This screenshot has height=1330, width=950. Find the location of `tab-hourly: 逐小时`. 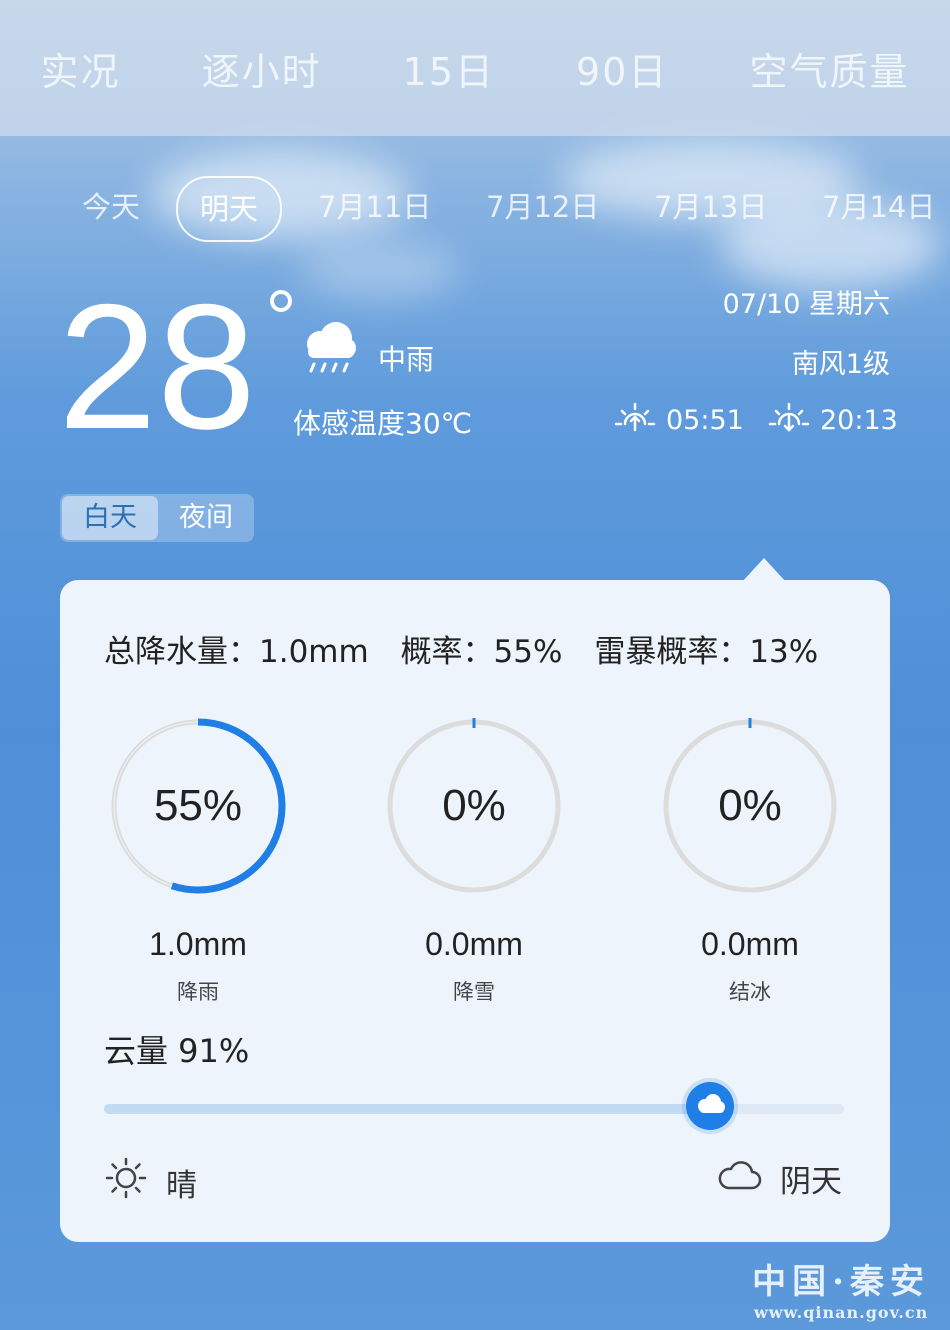

tab-hourly: 逐小时 is located at coordinates (262, 68).